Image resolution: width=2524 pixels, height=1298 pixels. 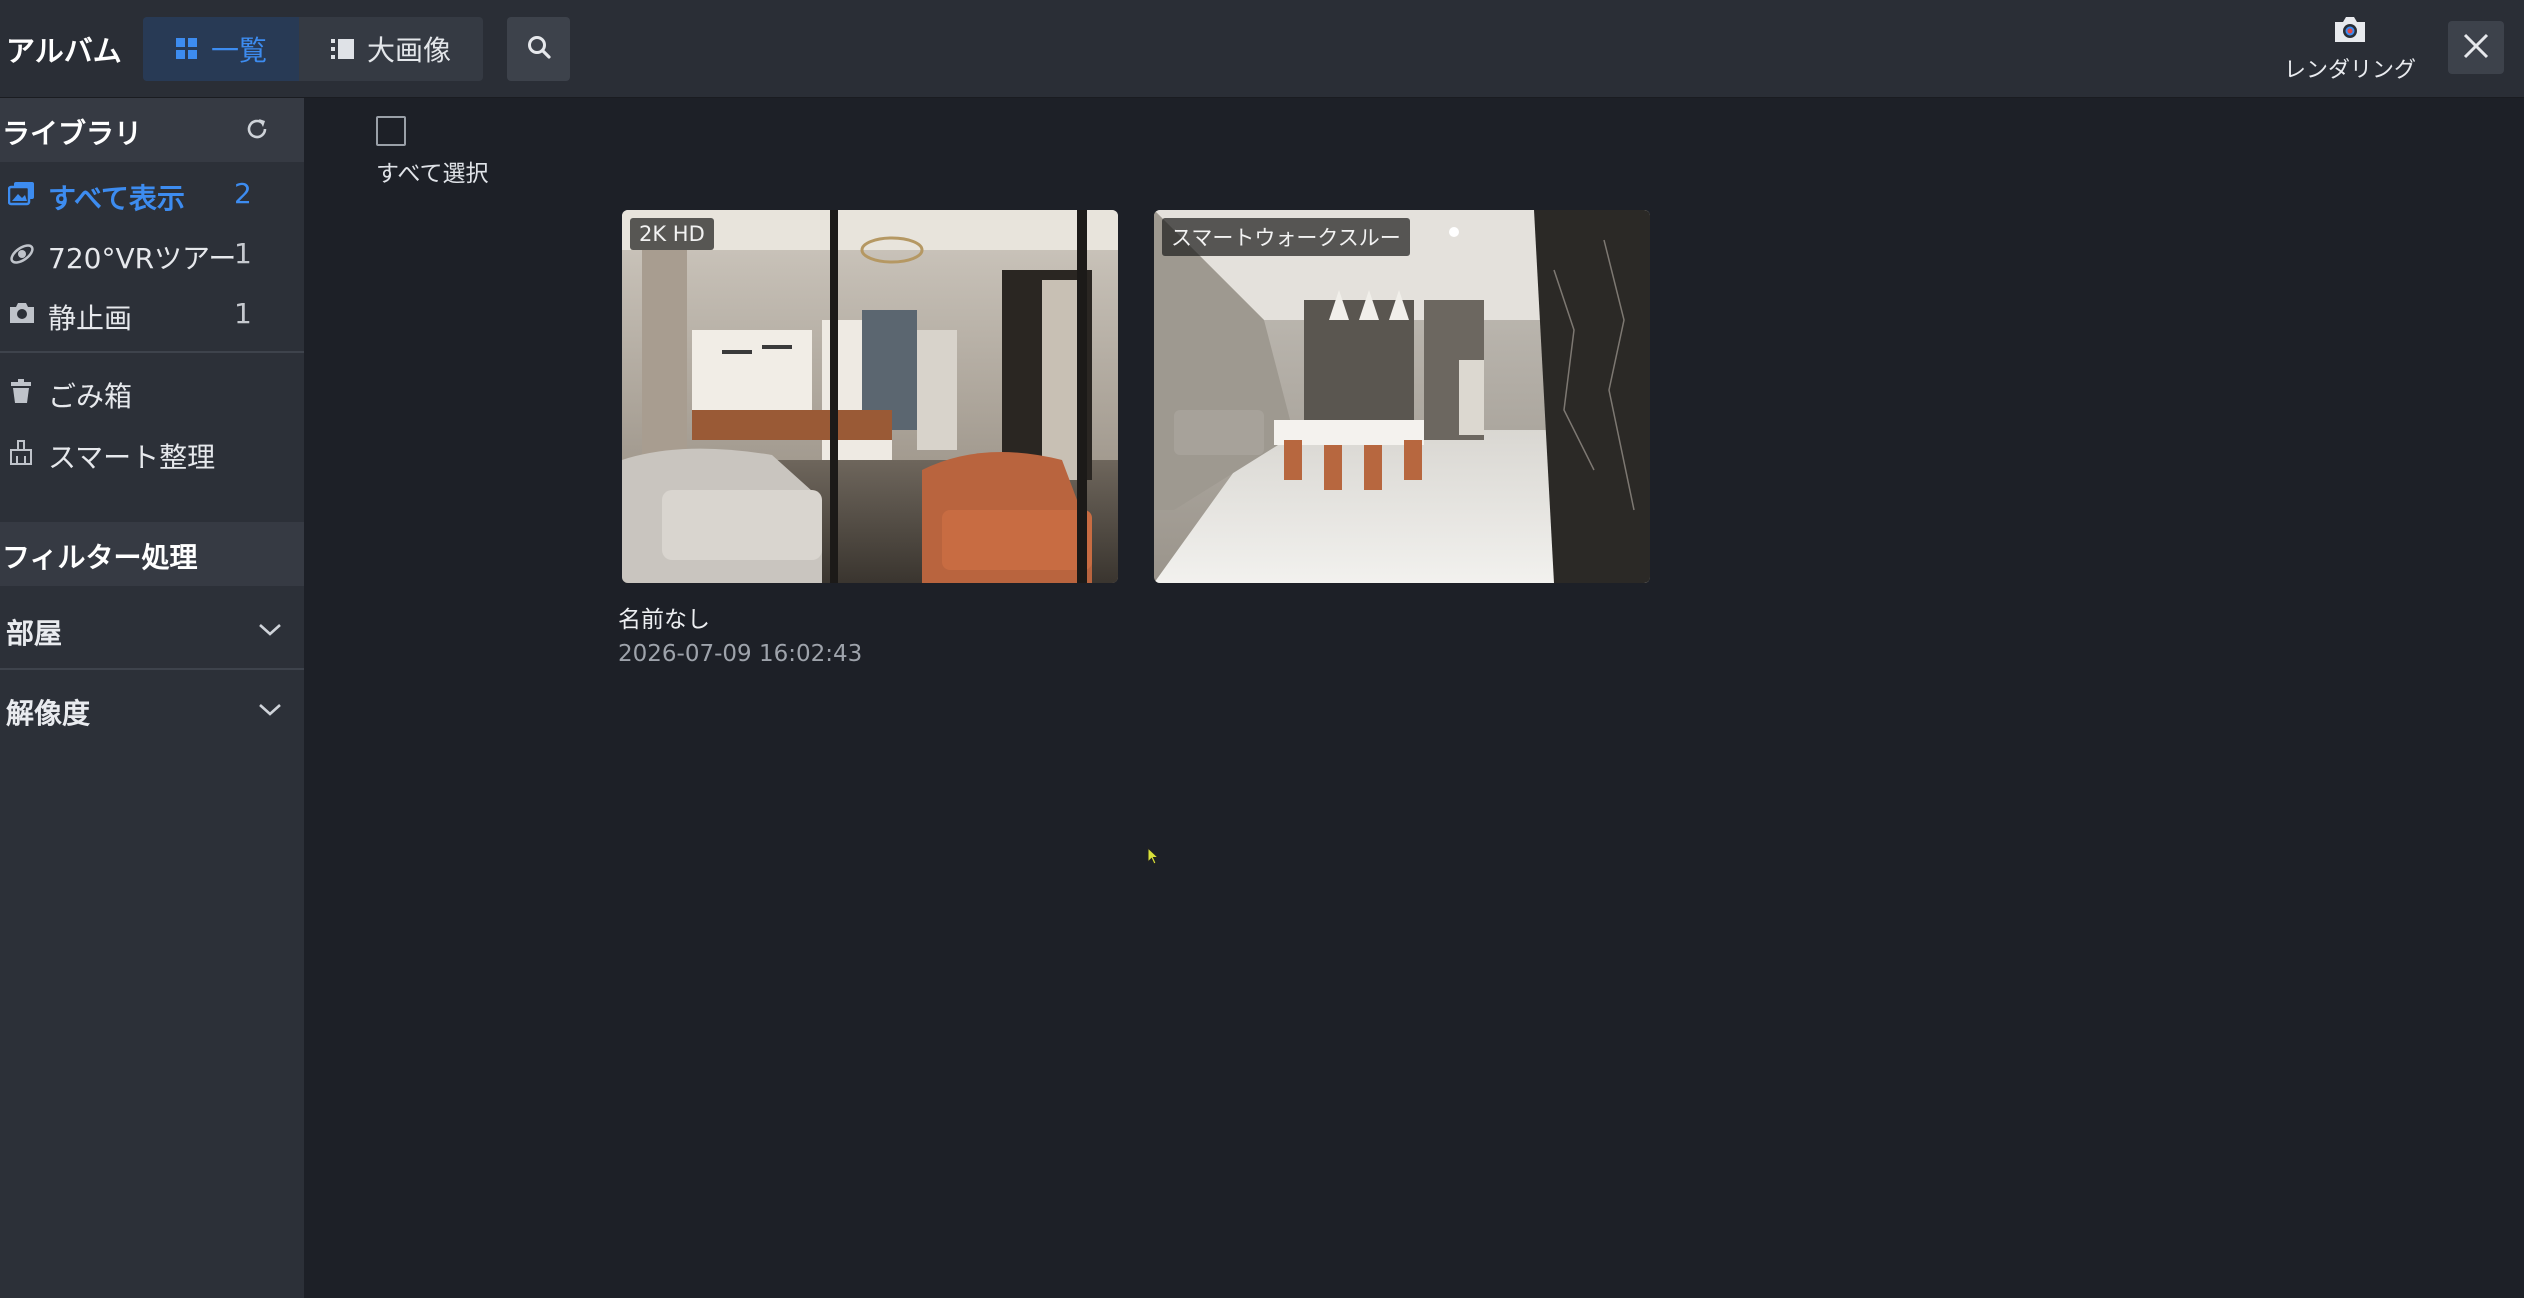 What do you see at coordinates (257, 131) in the screenshot?
I see `refresh-icon` at bounding box center [257, 131].